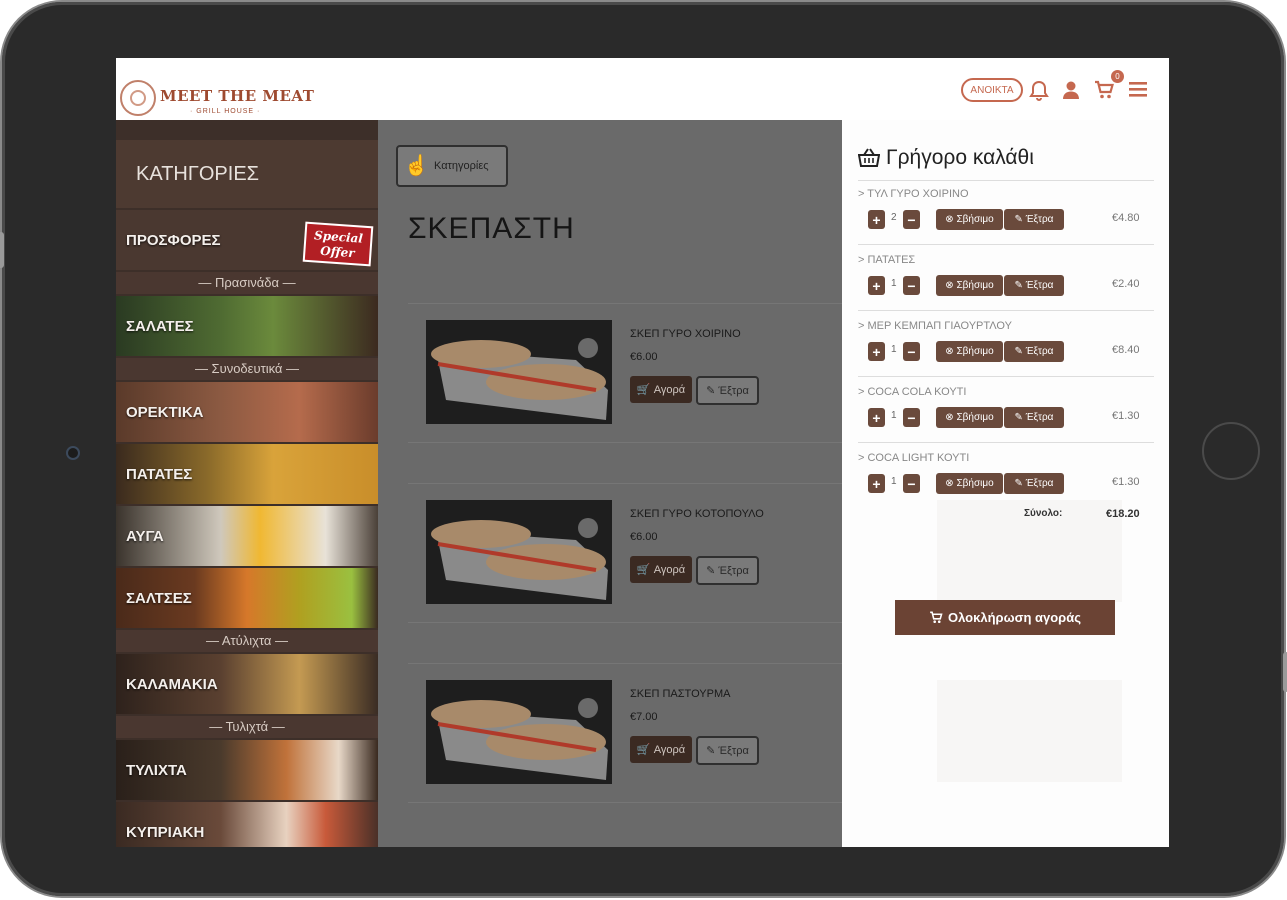  What do you see at coordinates (160, 326) in the screenshot?
I see `sidebar-item-label: ΣΑΛΑΤΕΣ` at bounding box center [160, 326].